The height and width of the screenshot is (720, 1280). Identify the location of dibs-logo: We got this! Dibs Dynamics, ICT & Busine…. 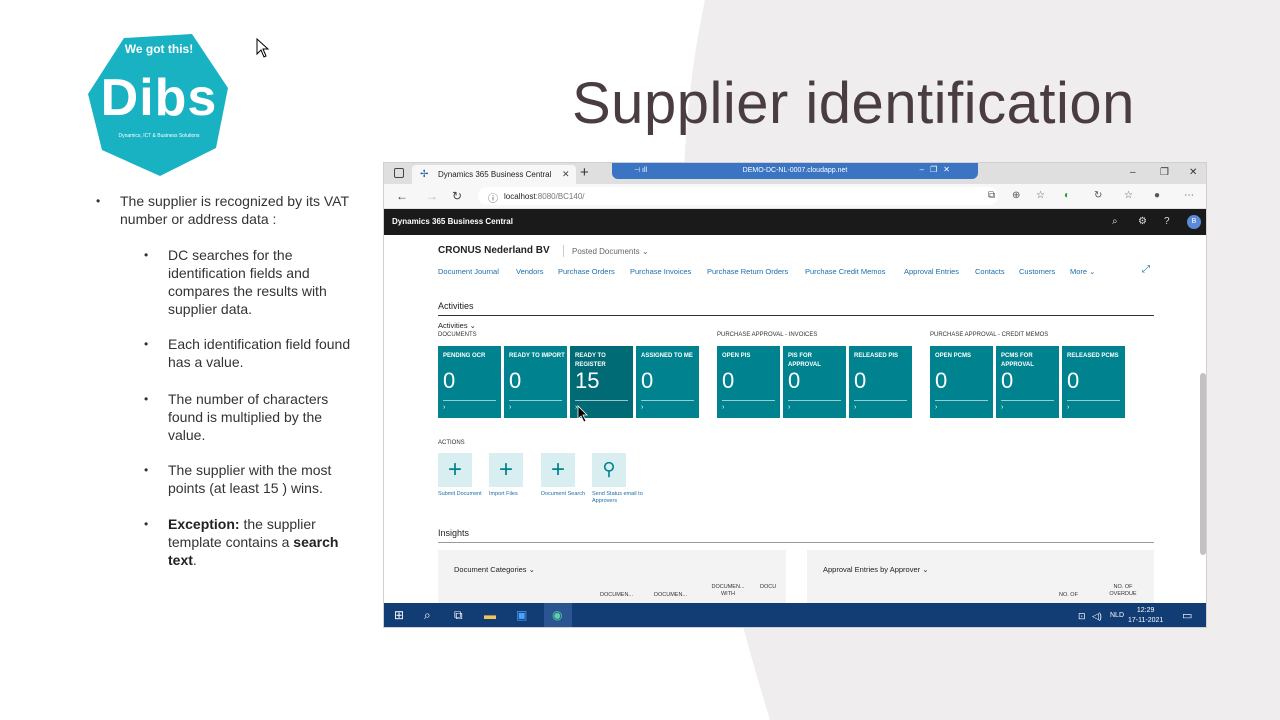
(159, 105).